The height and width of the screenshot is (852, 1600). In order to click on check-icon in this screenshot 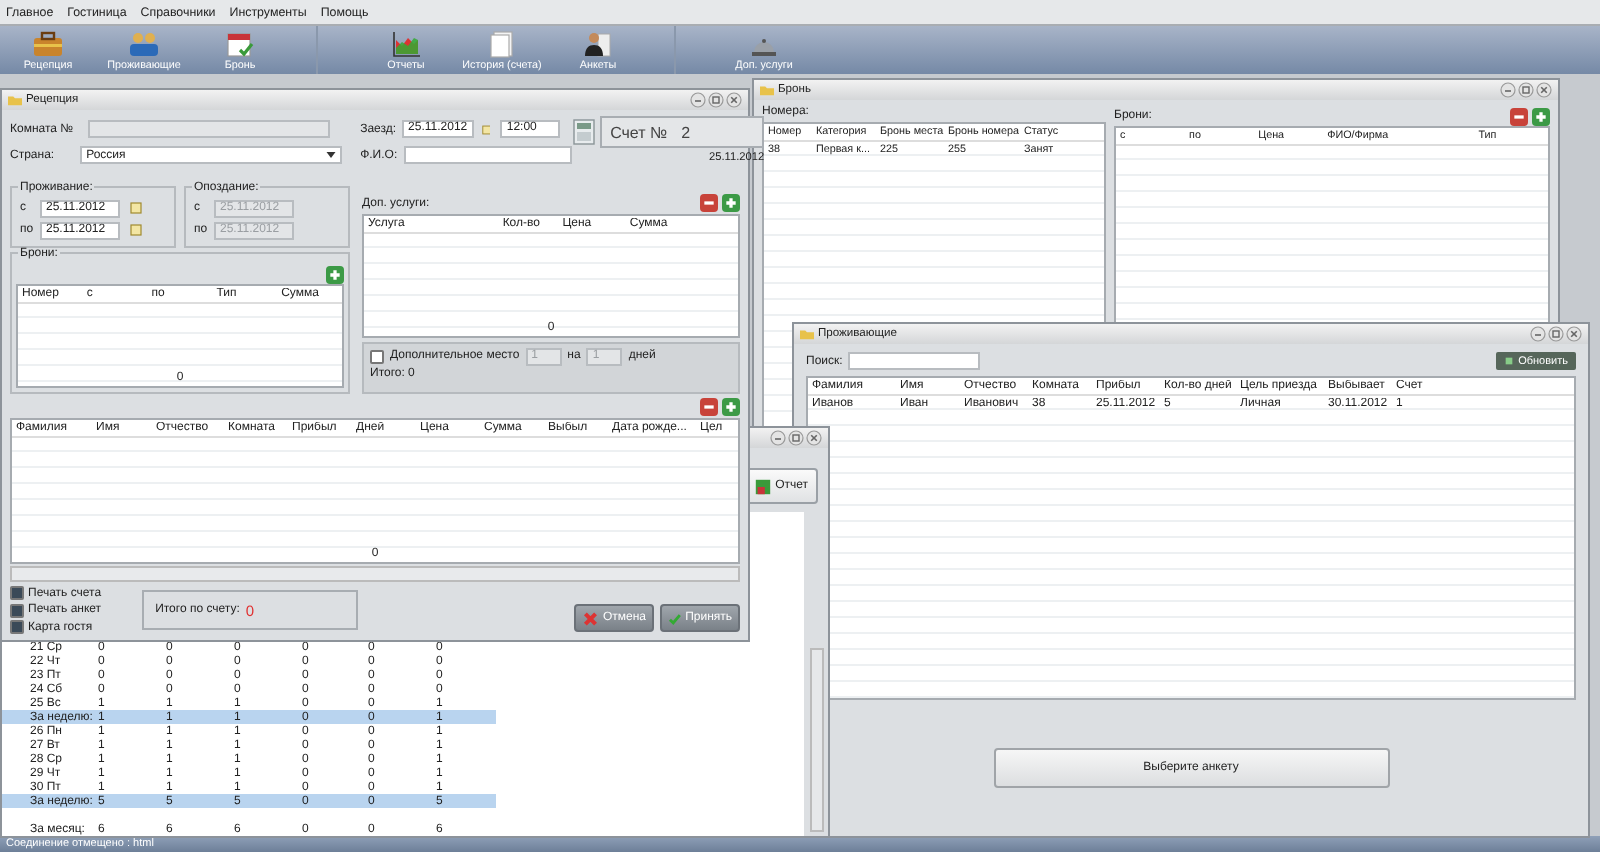, I will do `click(675, 618)`.